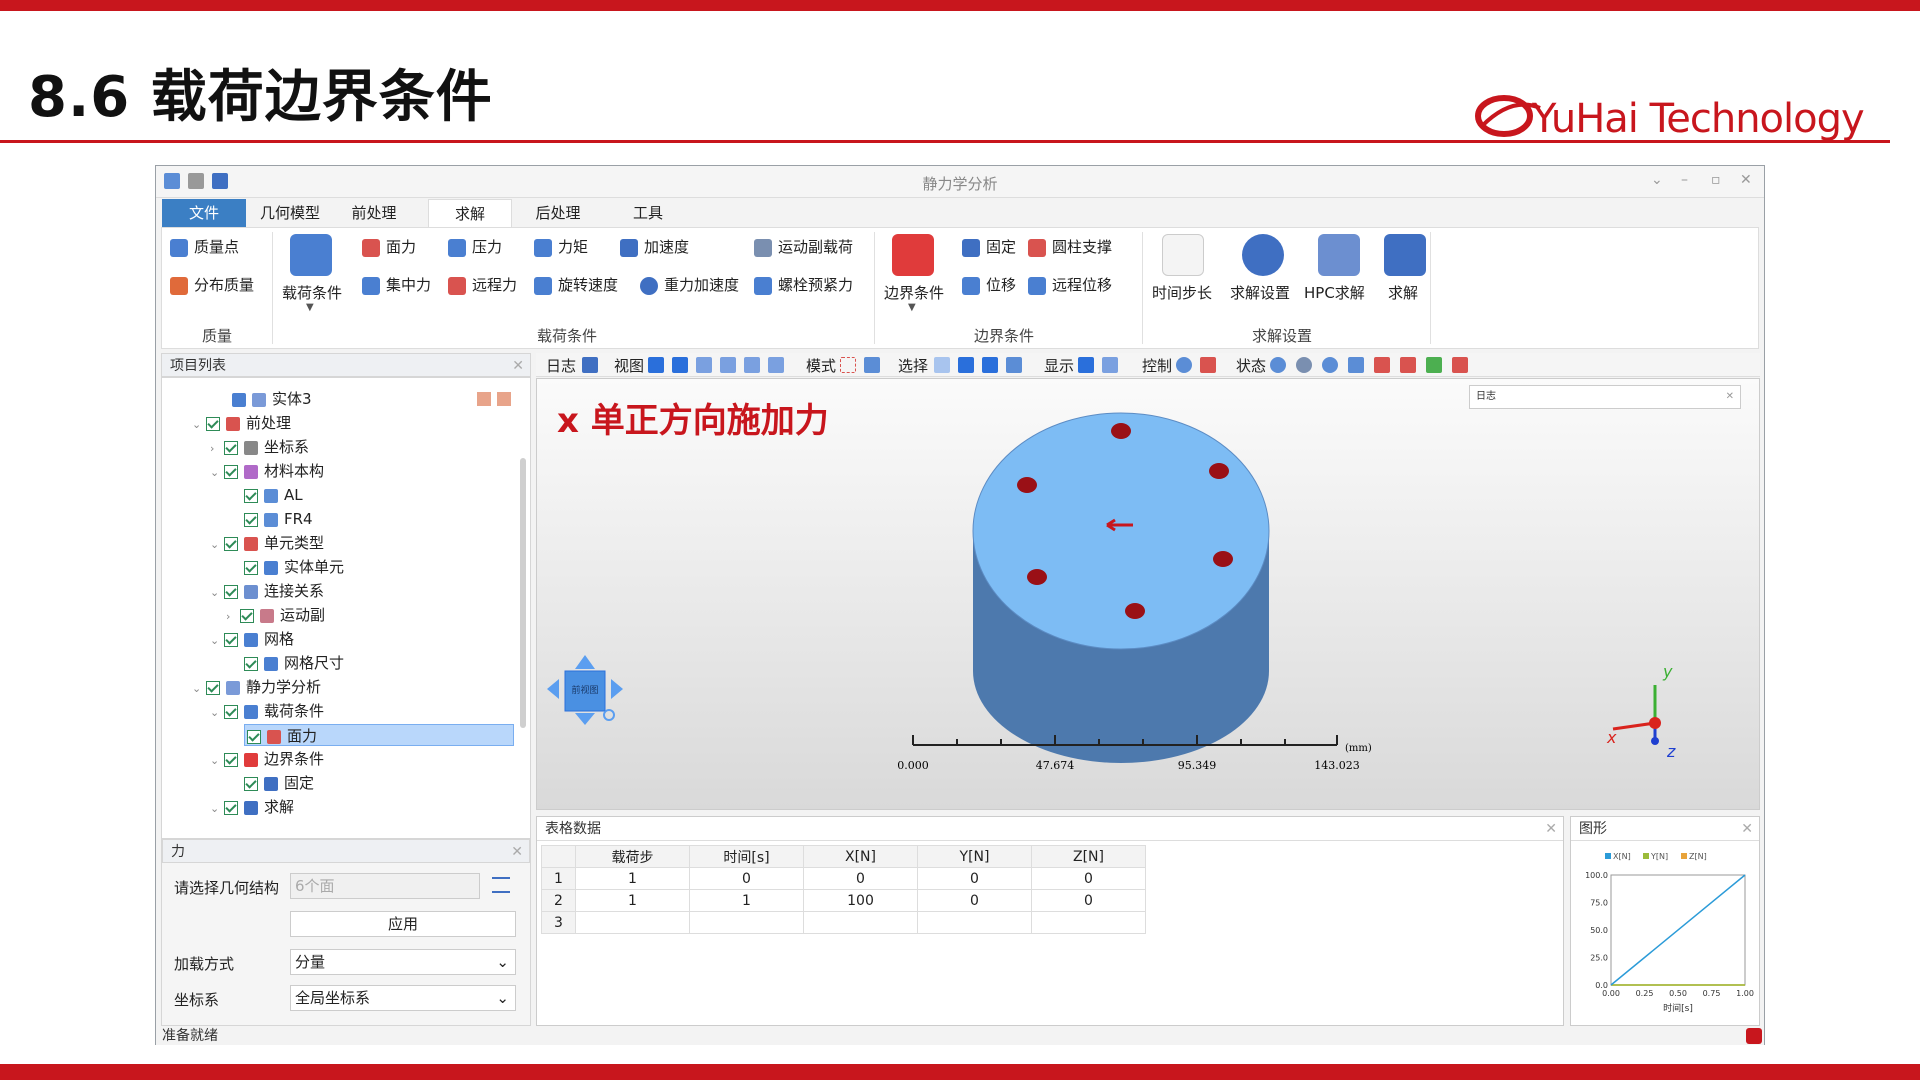 The width and height of the screenshot is (1920, 1080). I want to click on solve-button: 求解, so click(1403, 292).